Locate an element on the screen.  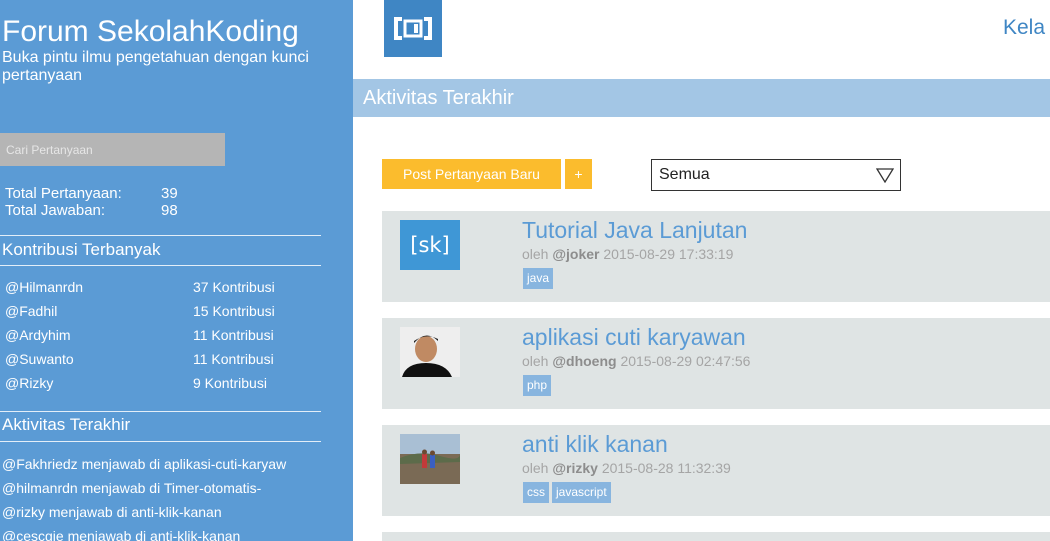
question-meta: oleh @dhoeng 2015-08-29 02:47:56 is located at coordinates (636, 361).